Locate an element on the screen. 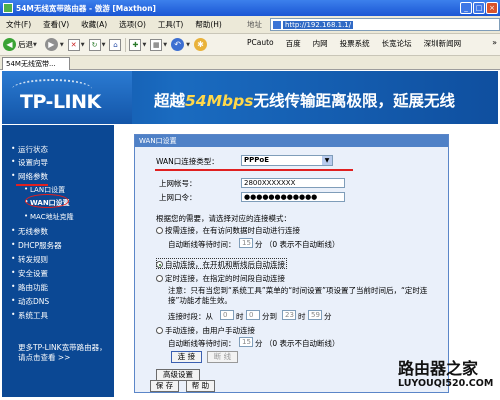  mode-manual: 手动连接，由用户手动连接 is located at coordinates (205, 330).